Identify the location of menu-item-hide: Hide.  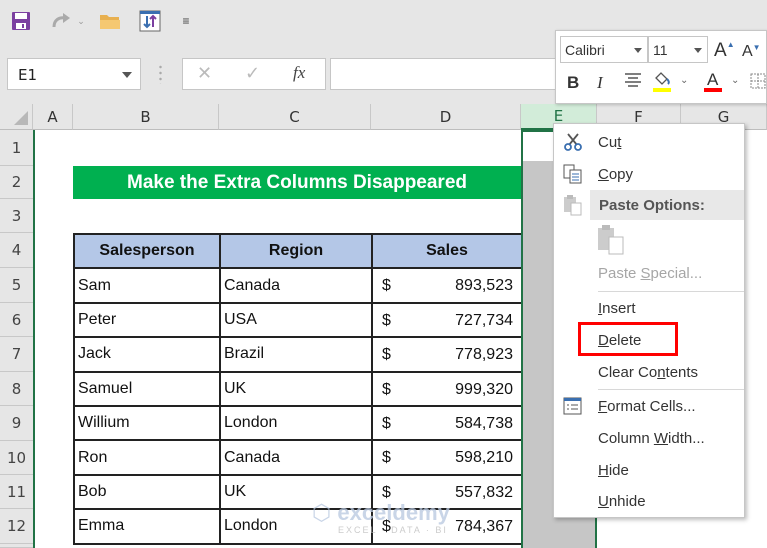
(649, 470).